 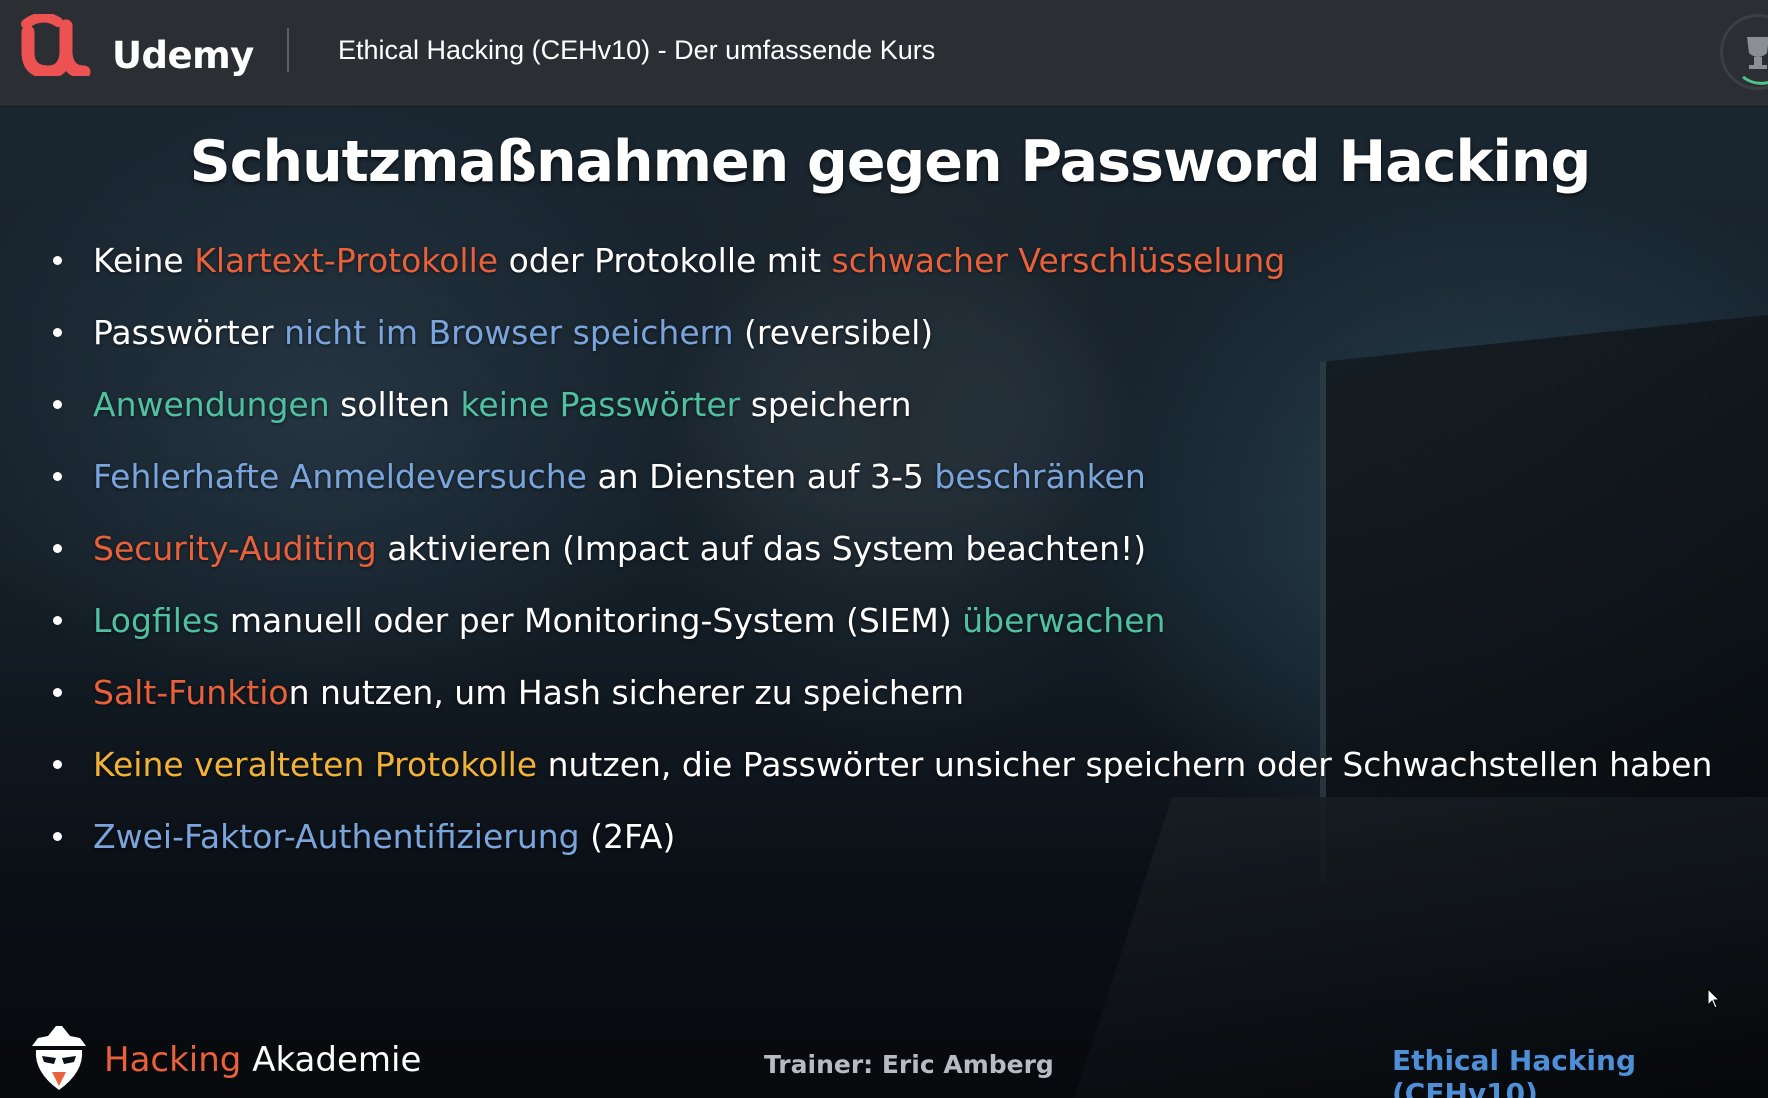 What do you see at coordinates (626, 692) in the screenshot?
I see `bullet-text-segment: n nutzen, um Hash sicherer zu speichern` at bounding box center [626, 692].